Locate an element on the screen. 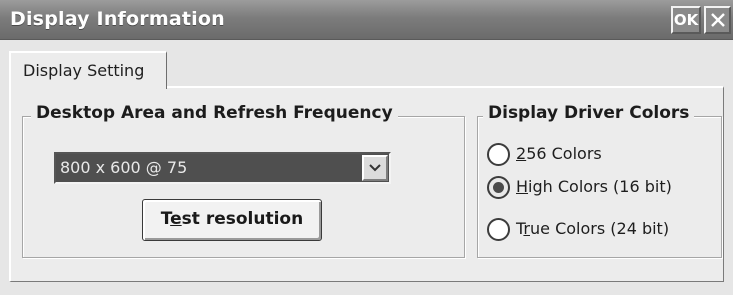 This screenshot has height=295, width=733. chevron-down-icon is located at coordinates (375, 168).